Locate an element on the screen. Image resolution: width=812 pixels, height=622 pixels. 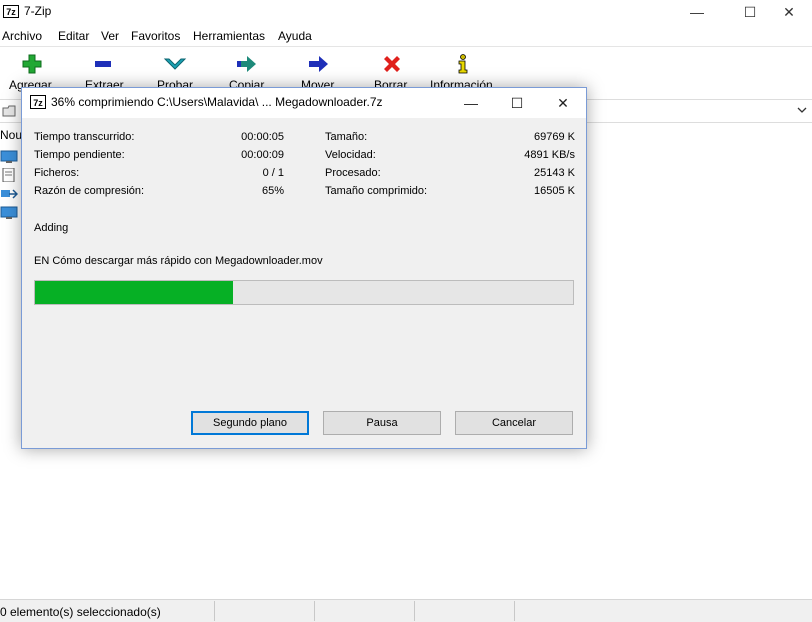
menu-favoritos: Favoritos is located at coordinates (155, 36).